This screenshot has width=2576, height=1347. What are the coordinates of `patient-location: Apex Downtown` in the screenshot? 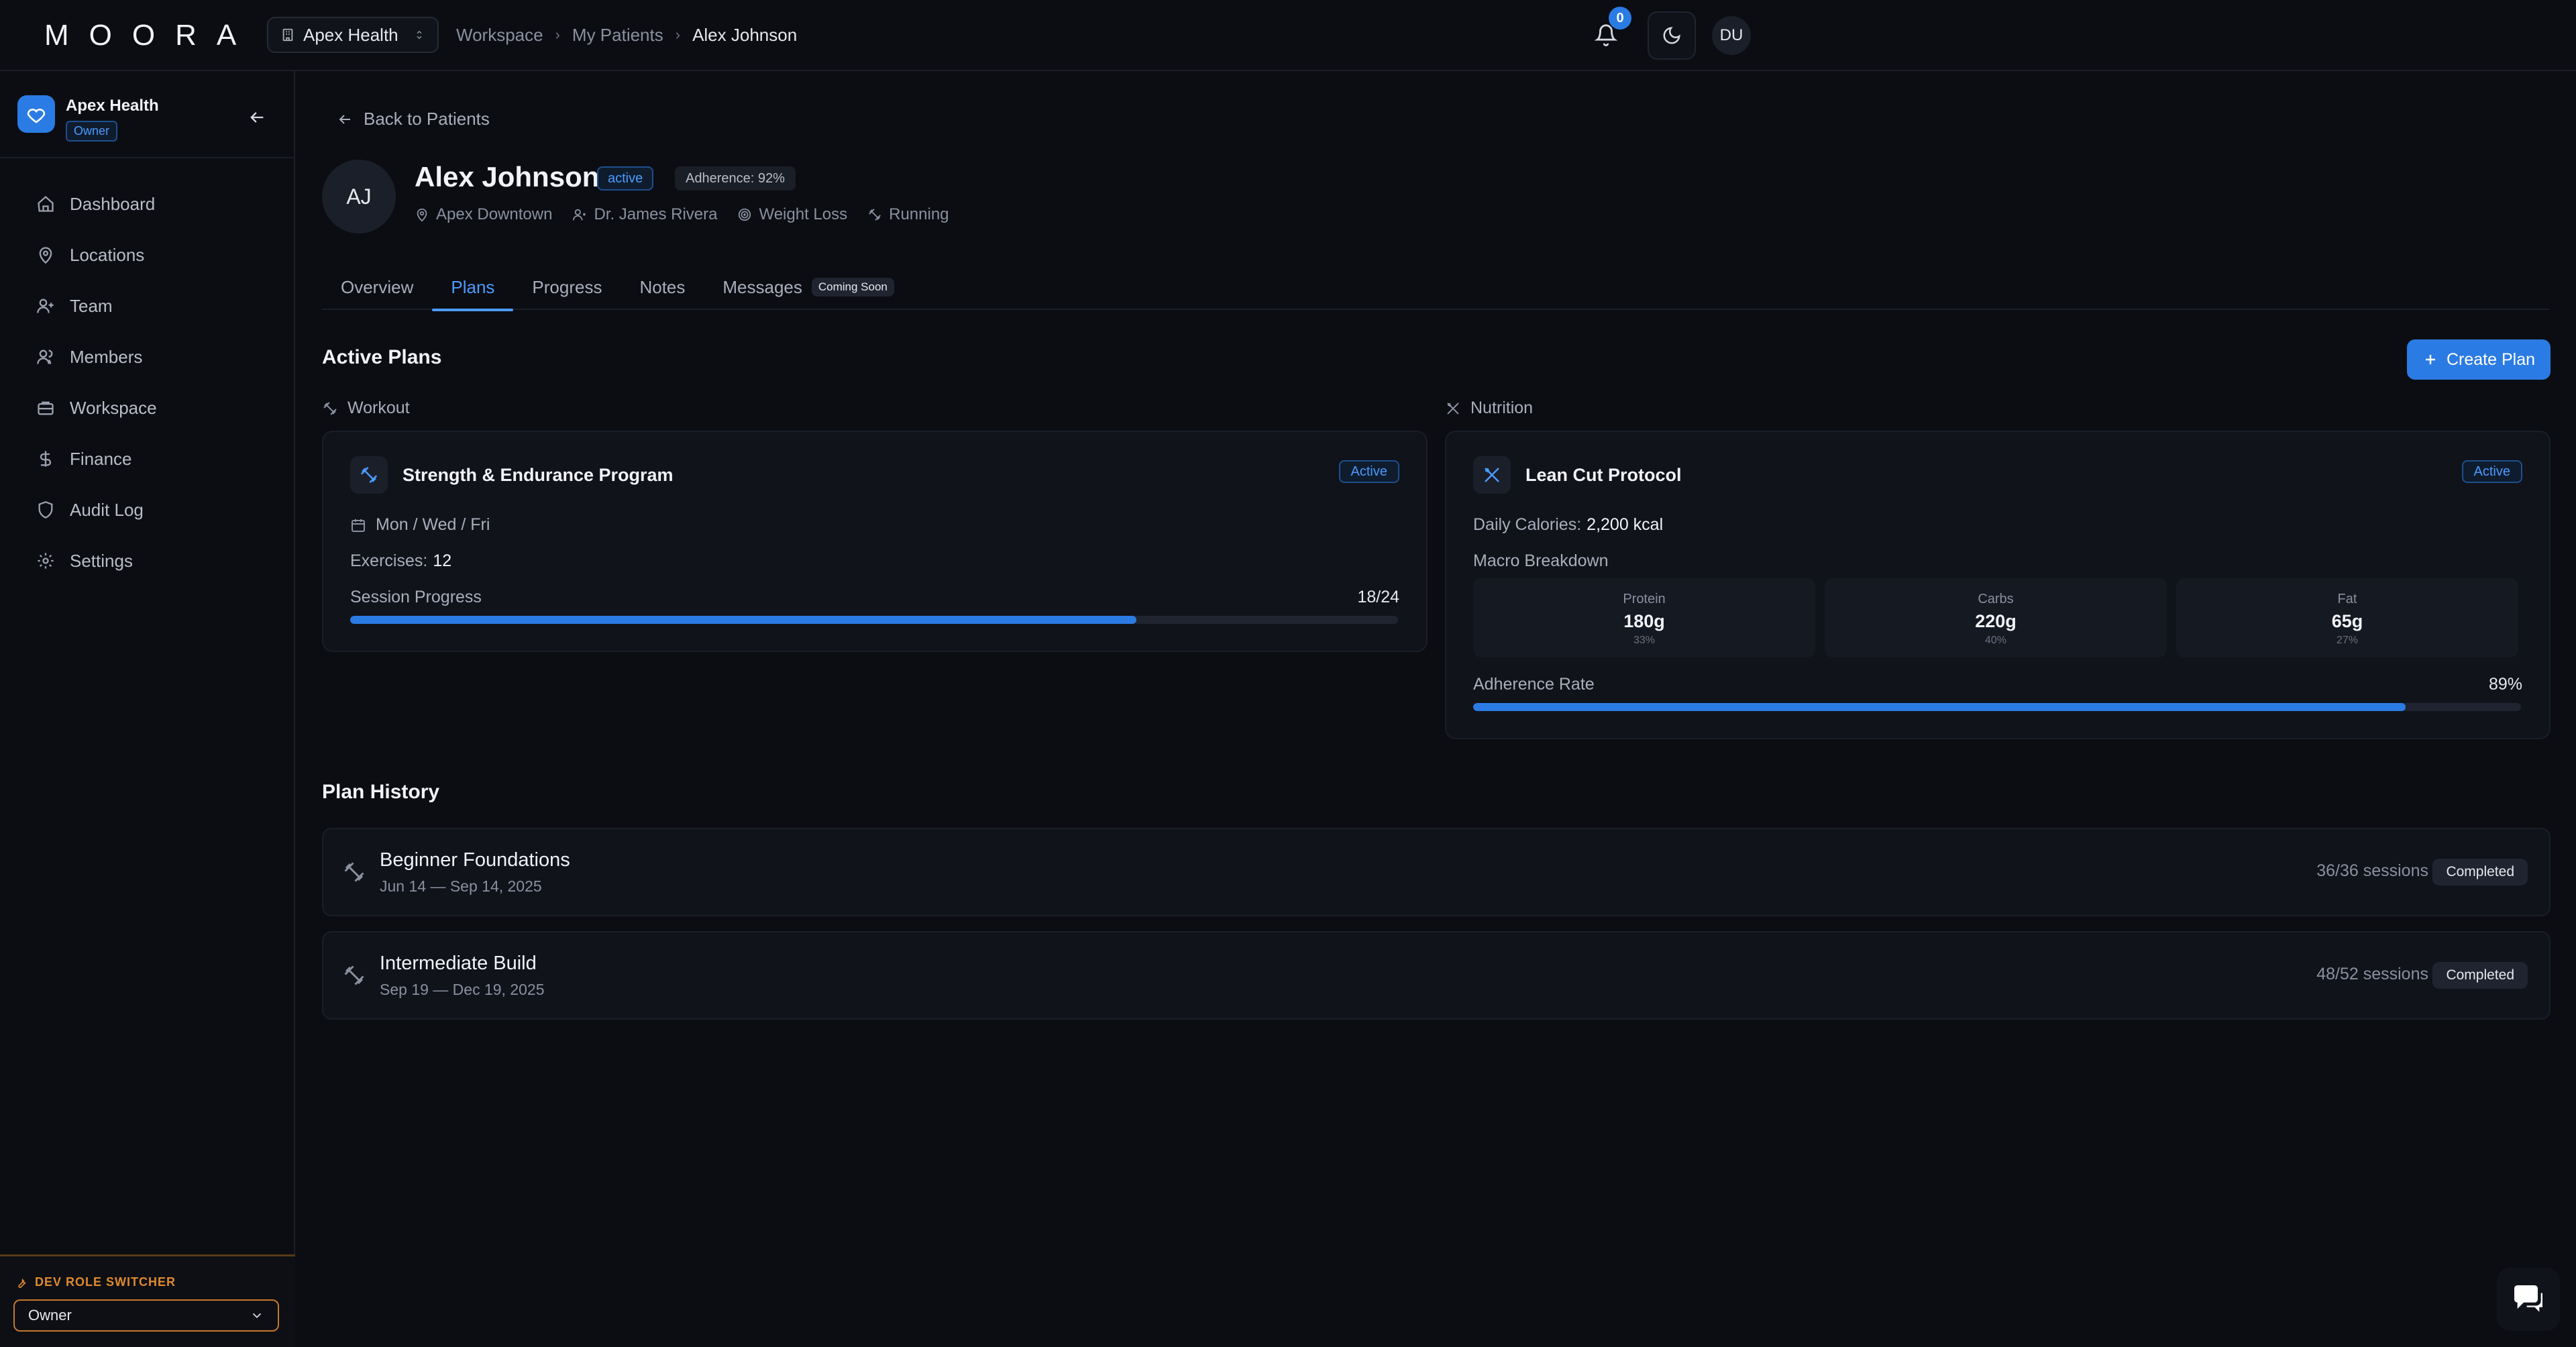 It's located at (483, 214).